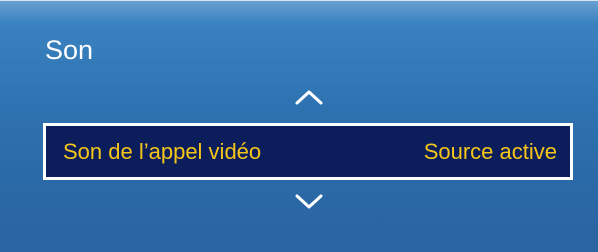 This screenshot has height=252, width=598. What do you see at coordinates (162, 151) in the screenshot?
I see `menu-item-label: Son de l’appel vidéo` at bounding box center [162, 151].